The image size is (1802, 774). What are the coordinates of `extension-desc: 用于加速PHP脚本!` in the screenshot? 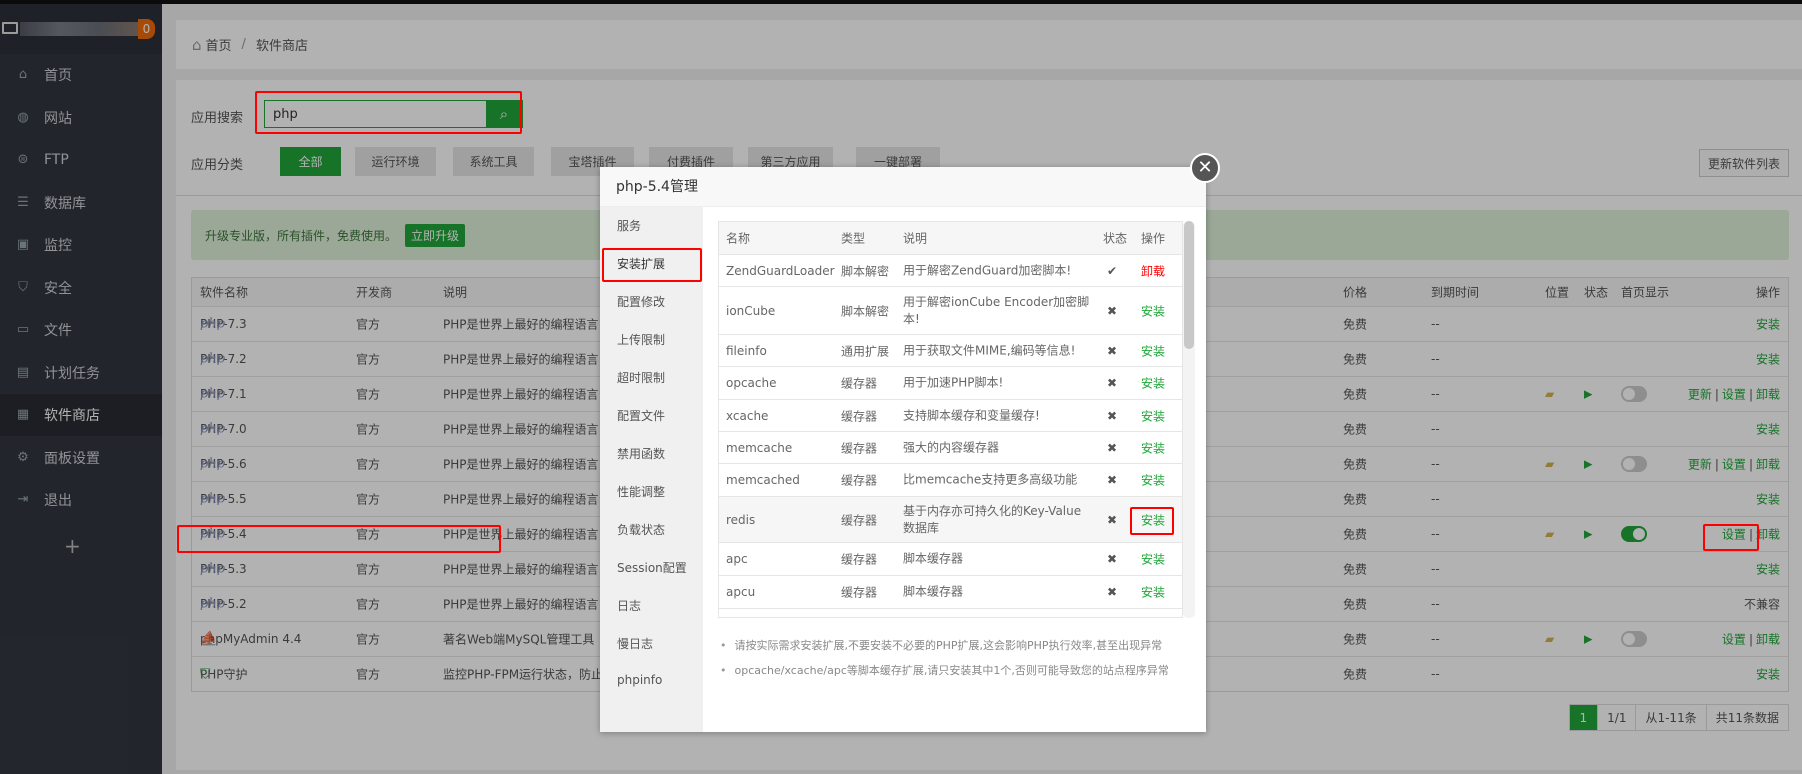 It's located at (953, 382).